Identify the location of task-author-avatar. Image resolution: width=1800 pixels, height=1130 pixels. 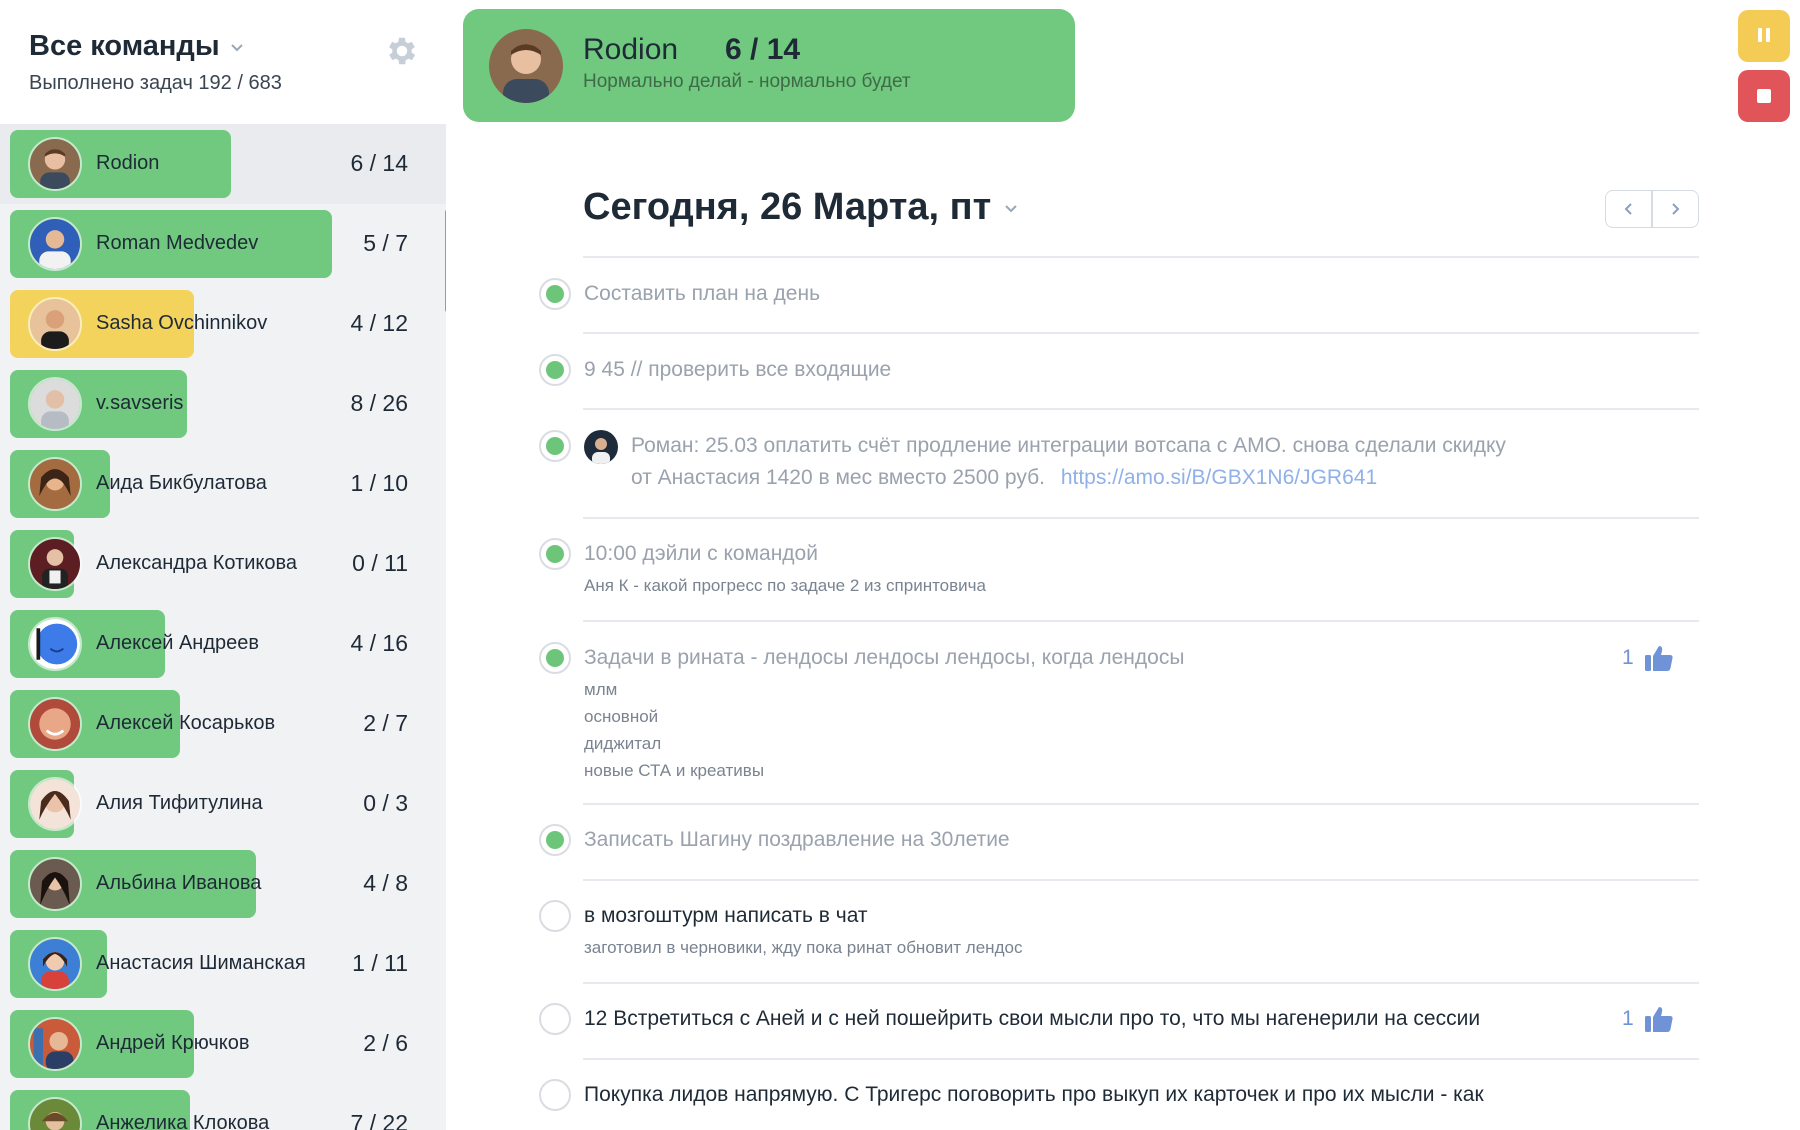
(601, 447).